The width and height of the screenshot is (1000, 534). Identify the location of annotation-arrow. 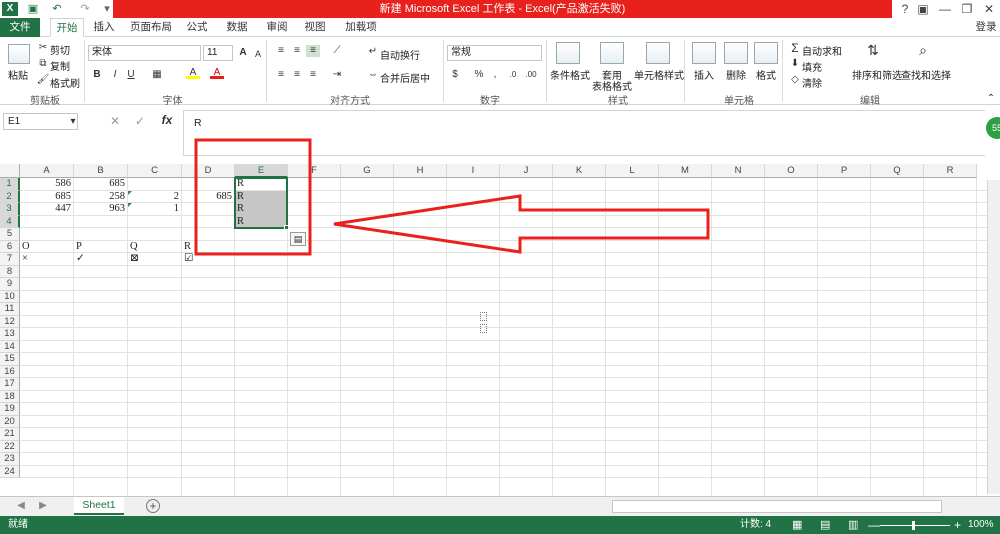
(521, 224).